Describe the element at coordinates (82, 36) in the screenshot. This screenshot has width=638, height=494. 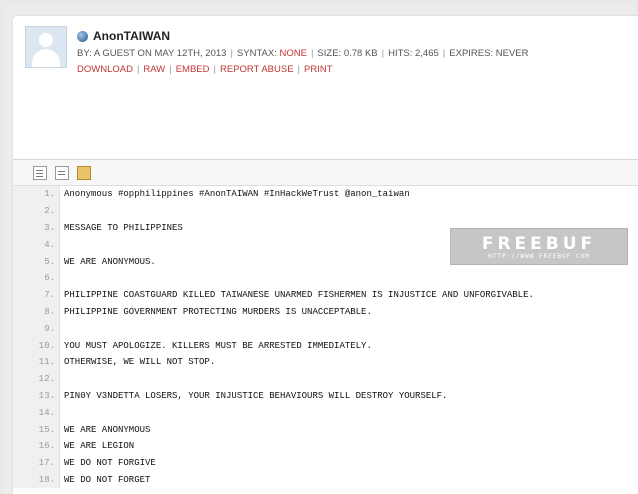
I see `globe-icon` at that location.